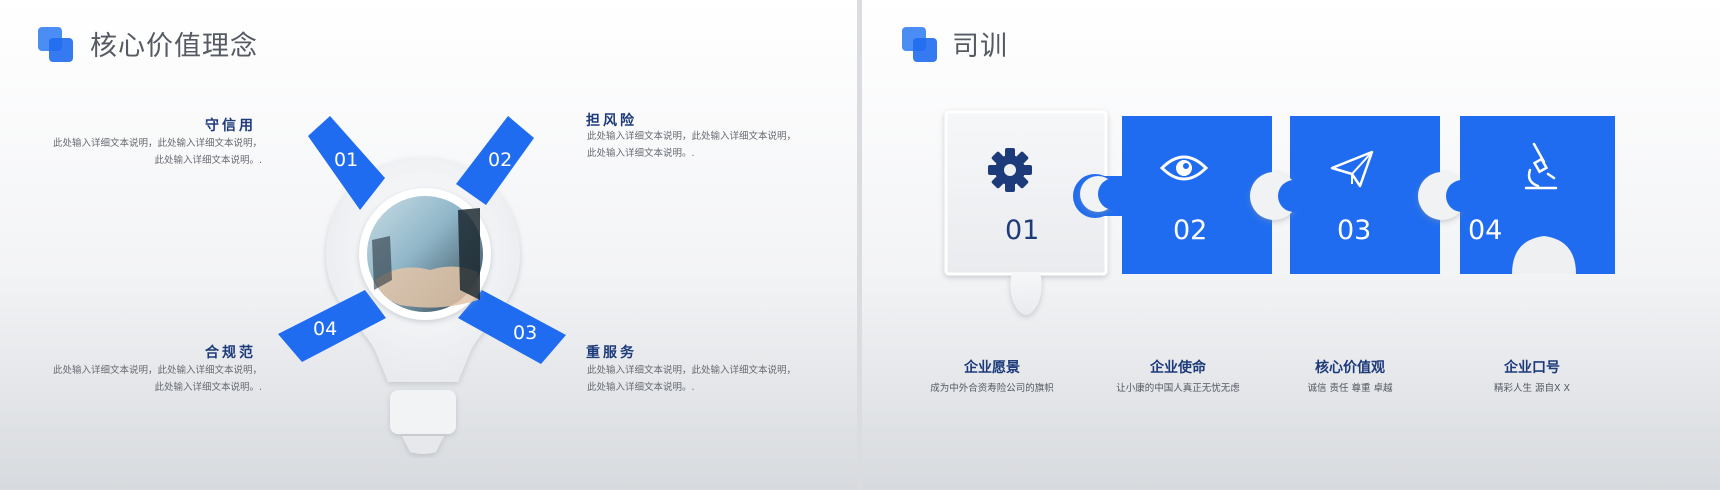  I want to click on band-03-label: 03, so click(525, 333).